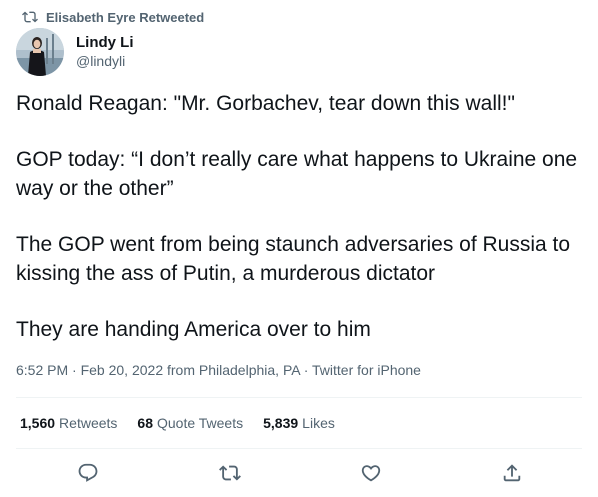 The image size is (598, 497). What do you see at coordinates (233, 370) in the screenshot?
I see `tweet-location: from Philadelphia, PA` at bounding box center [233, 370].